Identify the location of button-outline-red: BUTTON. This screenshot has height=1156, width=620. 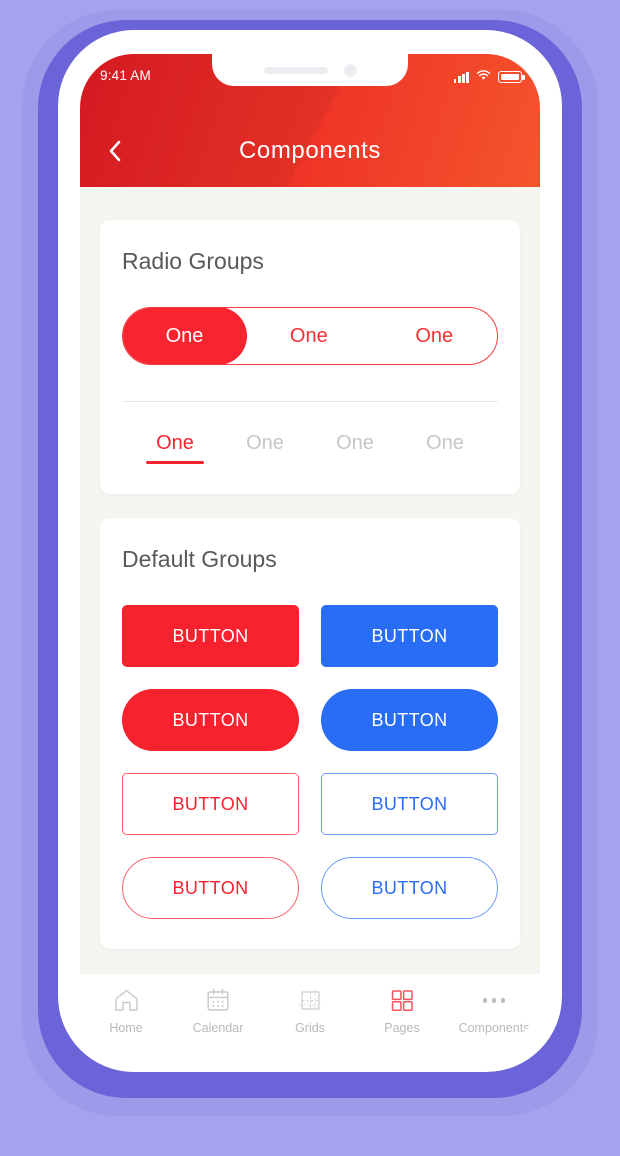
(210, 804).